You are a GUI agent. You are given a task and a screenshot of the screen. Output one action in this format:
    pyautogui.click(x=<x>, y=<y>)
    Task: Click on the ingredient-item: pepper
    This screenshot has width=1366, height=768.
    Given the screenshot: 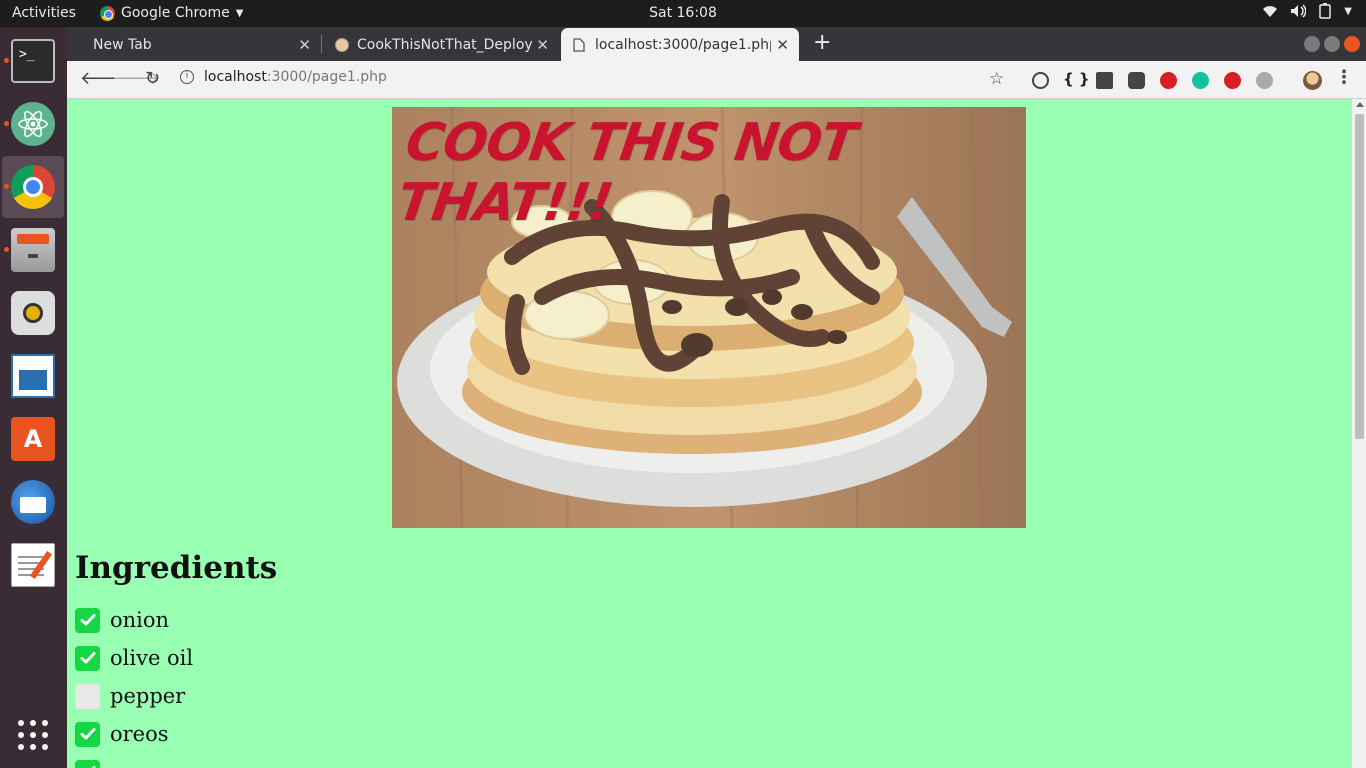 What is the action you would take?
    pyautogui.click(x=130, y=696)
    